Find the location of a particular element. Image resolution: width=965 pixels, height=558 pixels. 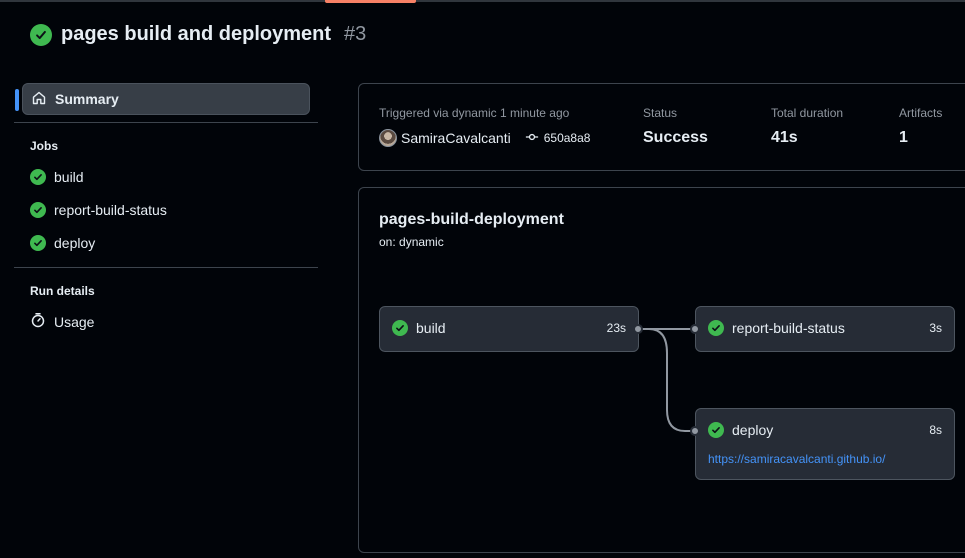

sidebar-item-label: Summary is located at coordinates (87, 99).